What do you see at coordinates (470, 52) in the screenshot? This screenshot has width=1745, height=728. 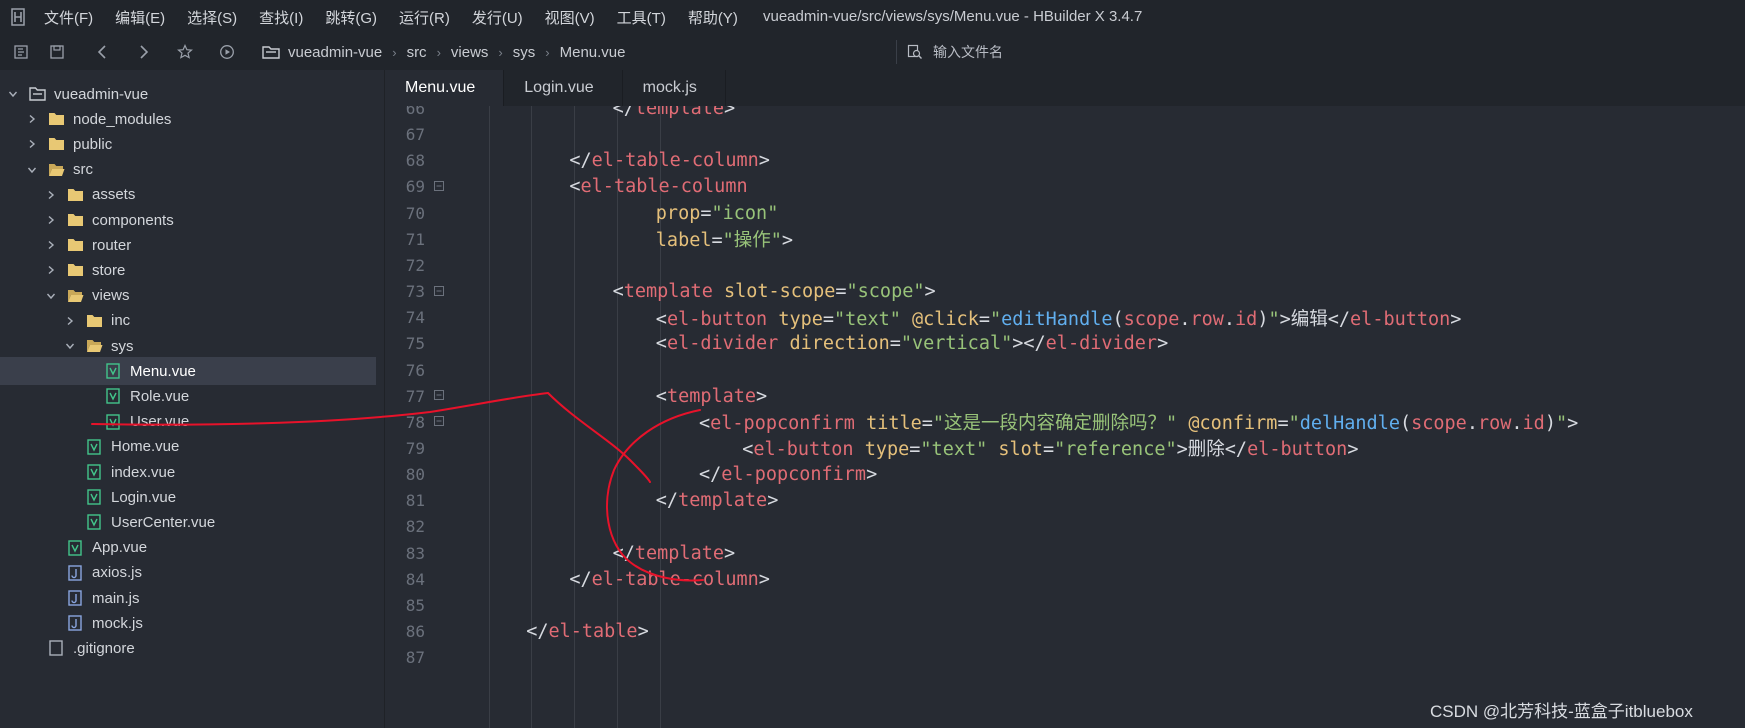 I see `breadcrumb-item: views` at bounding box center [470, 52].